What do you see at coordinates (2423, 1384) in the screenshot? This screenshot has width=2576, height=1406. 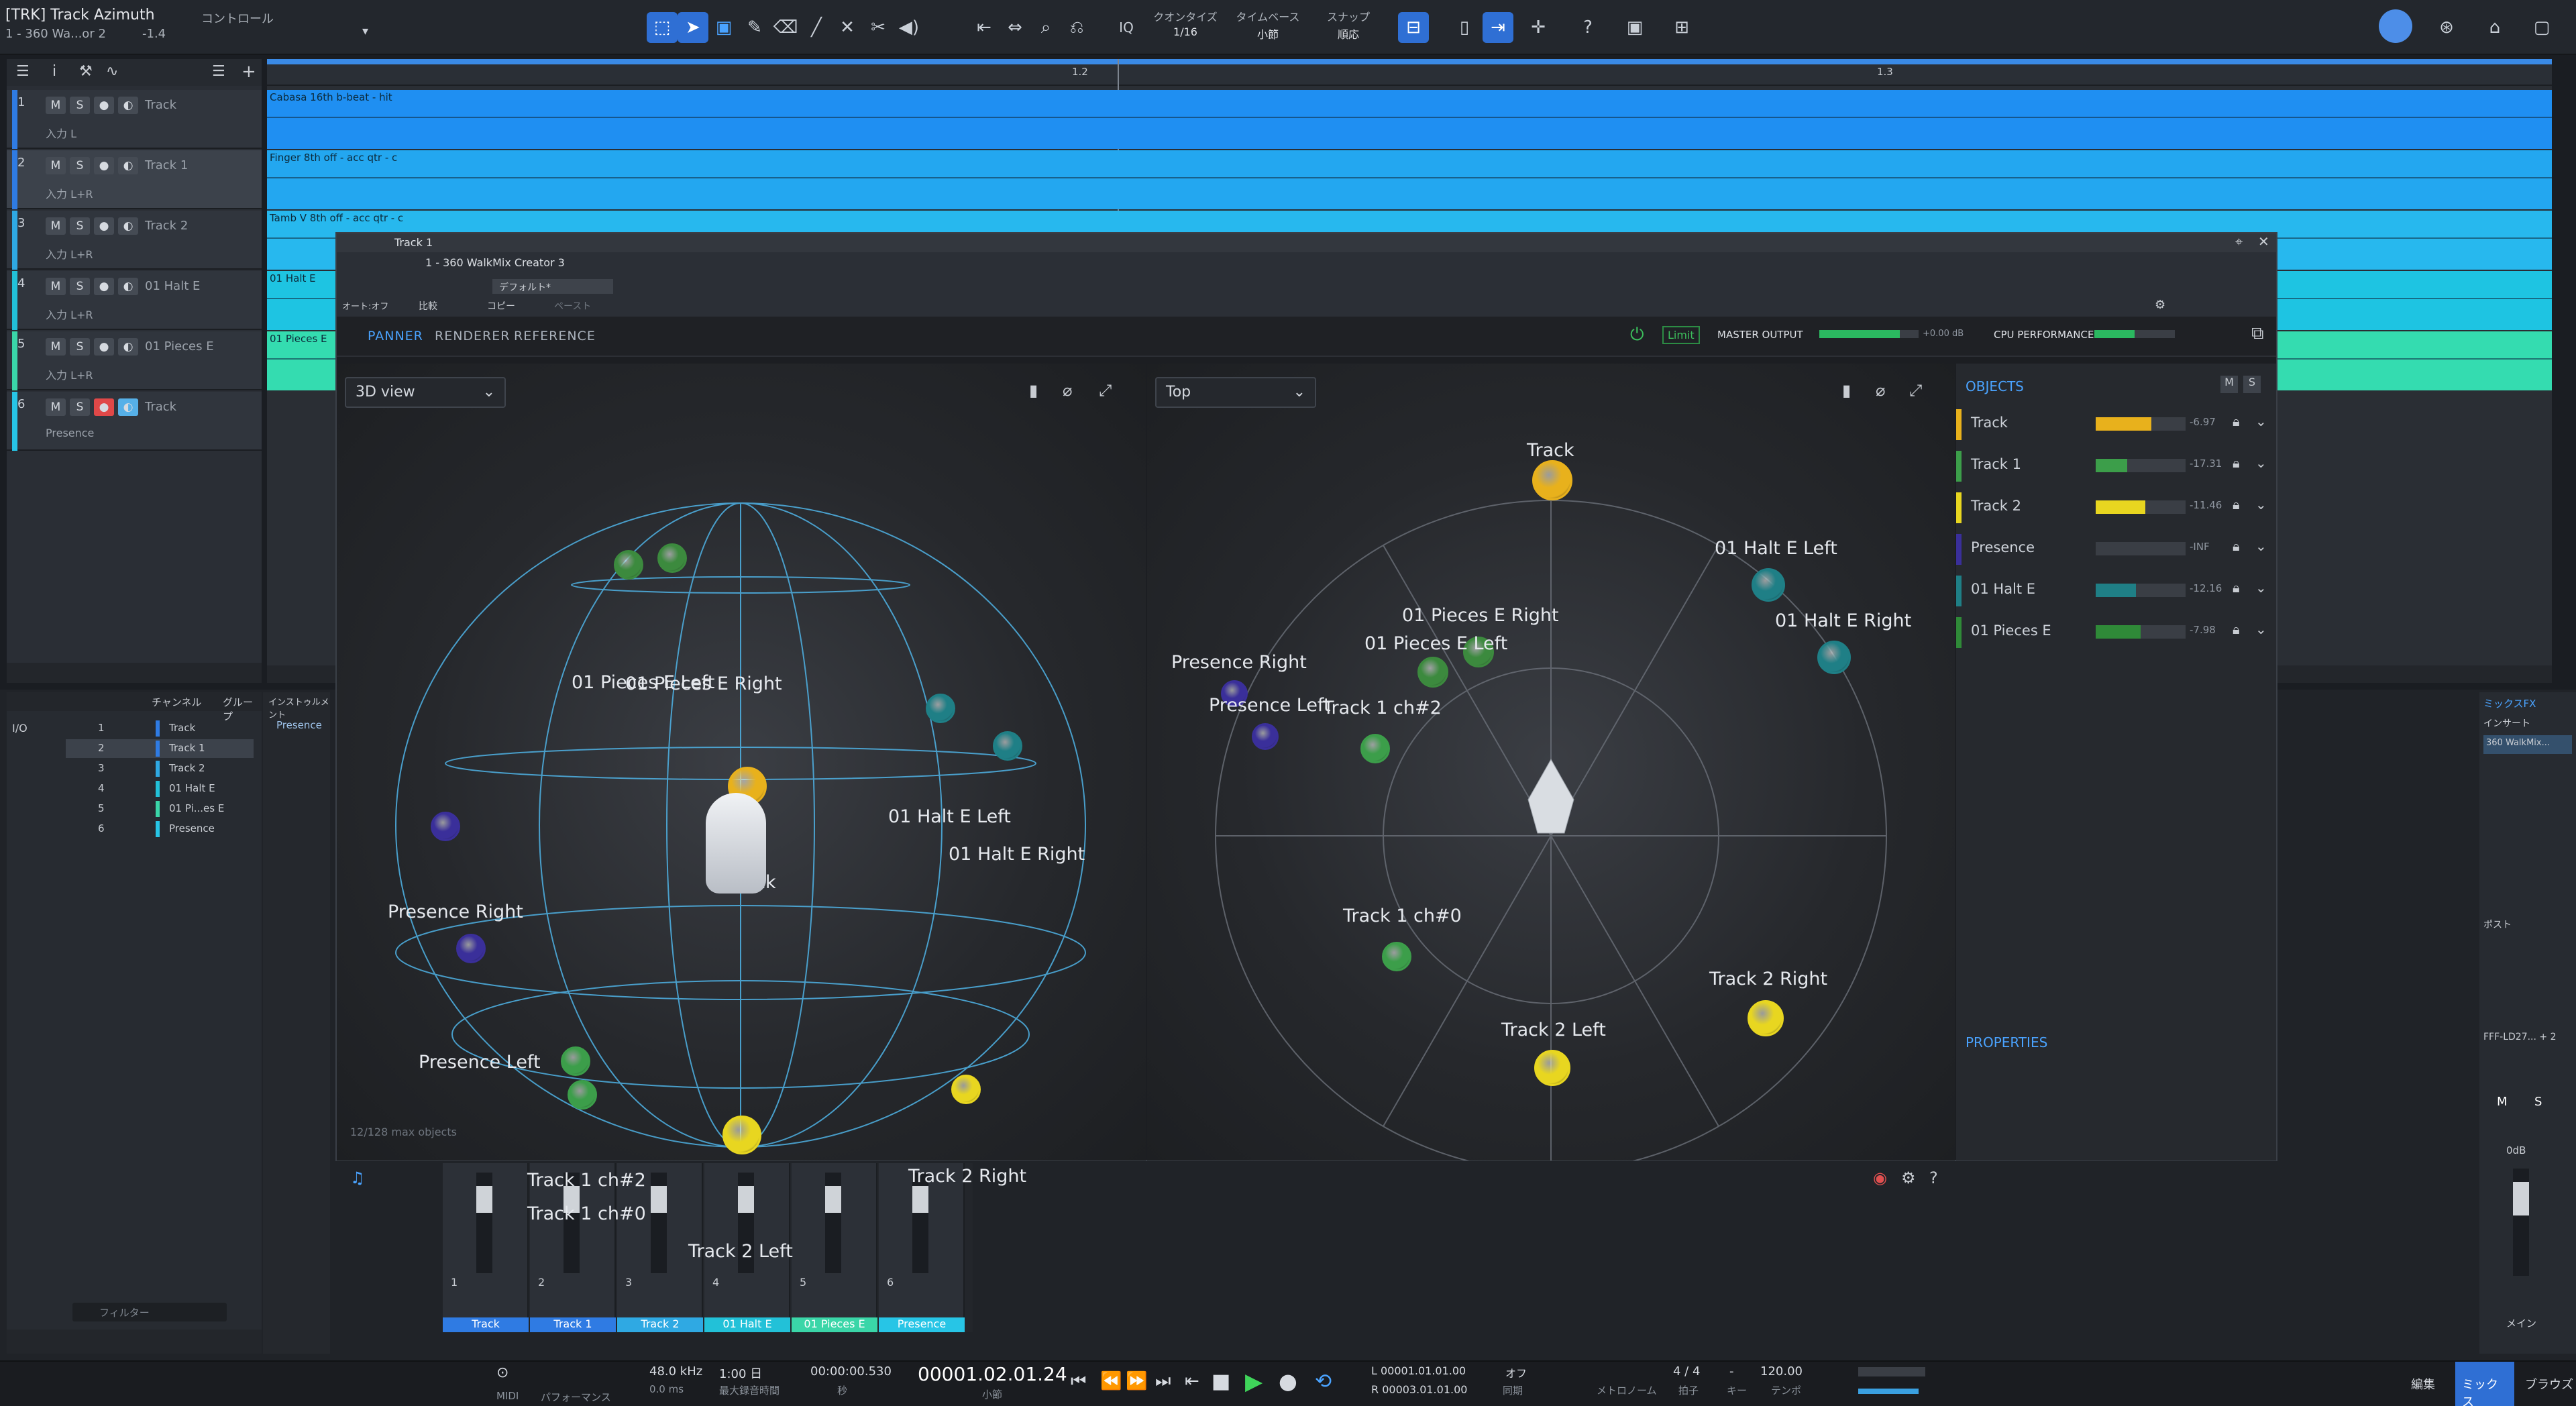 I see `edit-button: 編集` at bounding box center [2423, 1384].